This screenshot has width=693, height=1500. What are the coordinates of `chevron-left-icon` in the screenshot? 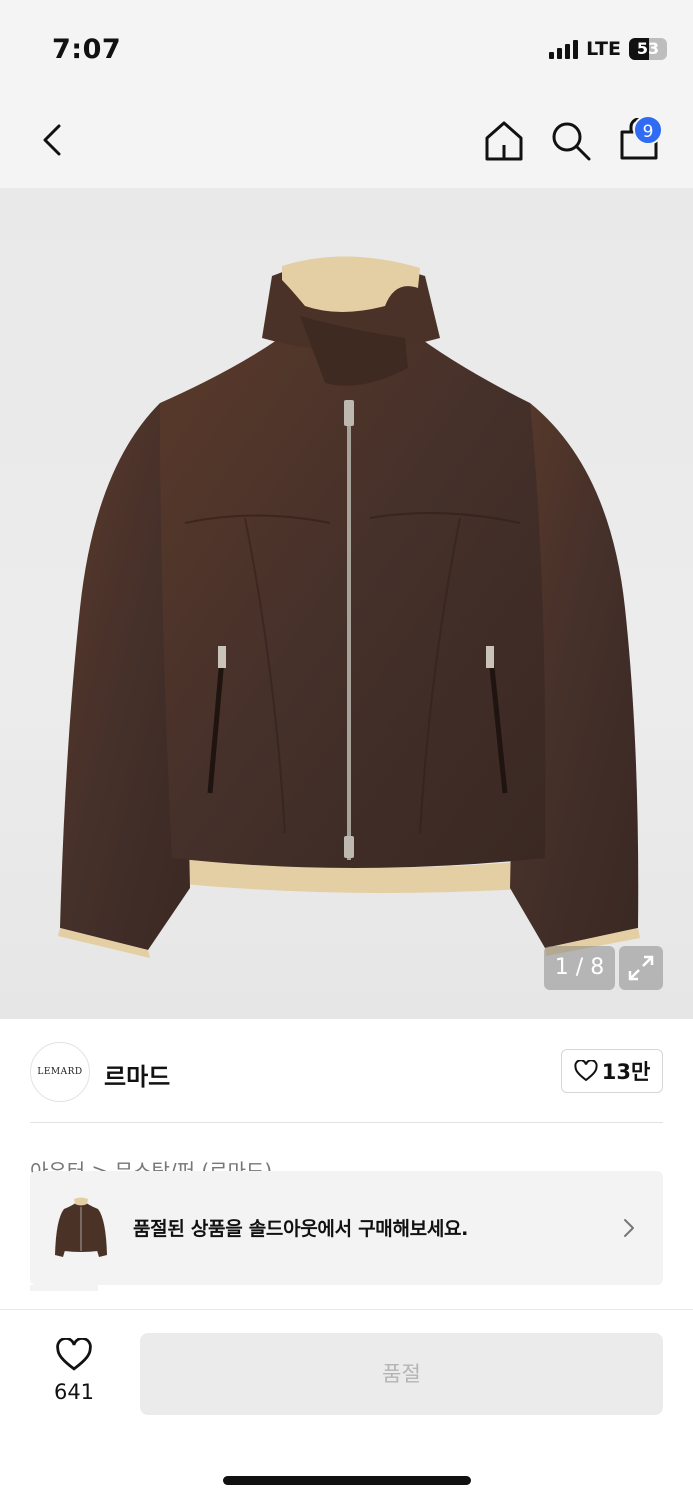 It's located at (52, 140).